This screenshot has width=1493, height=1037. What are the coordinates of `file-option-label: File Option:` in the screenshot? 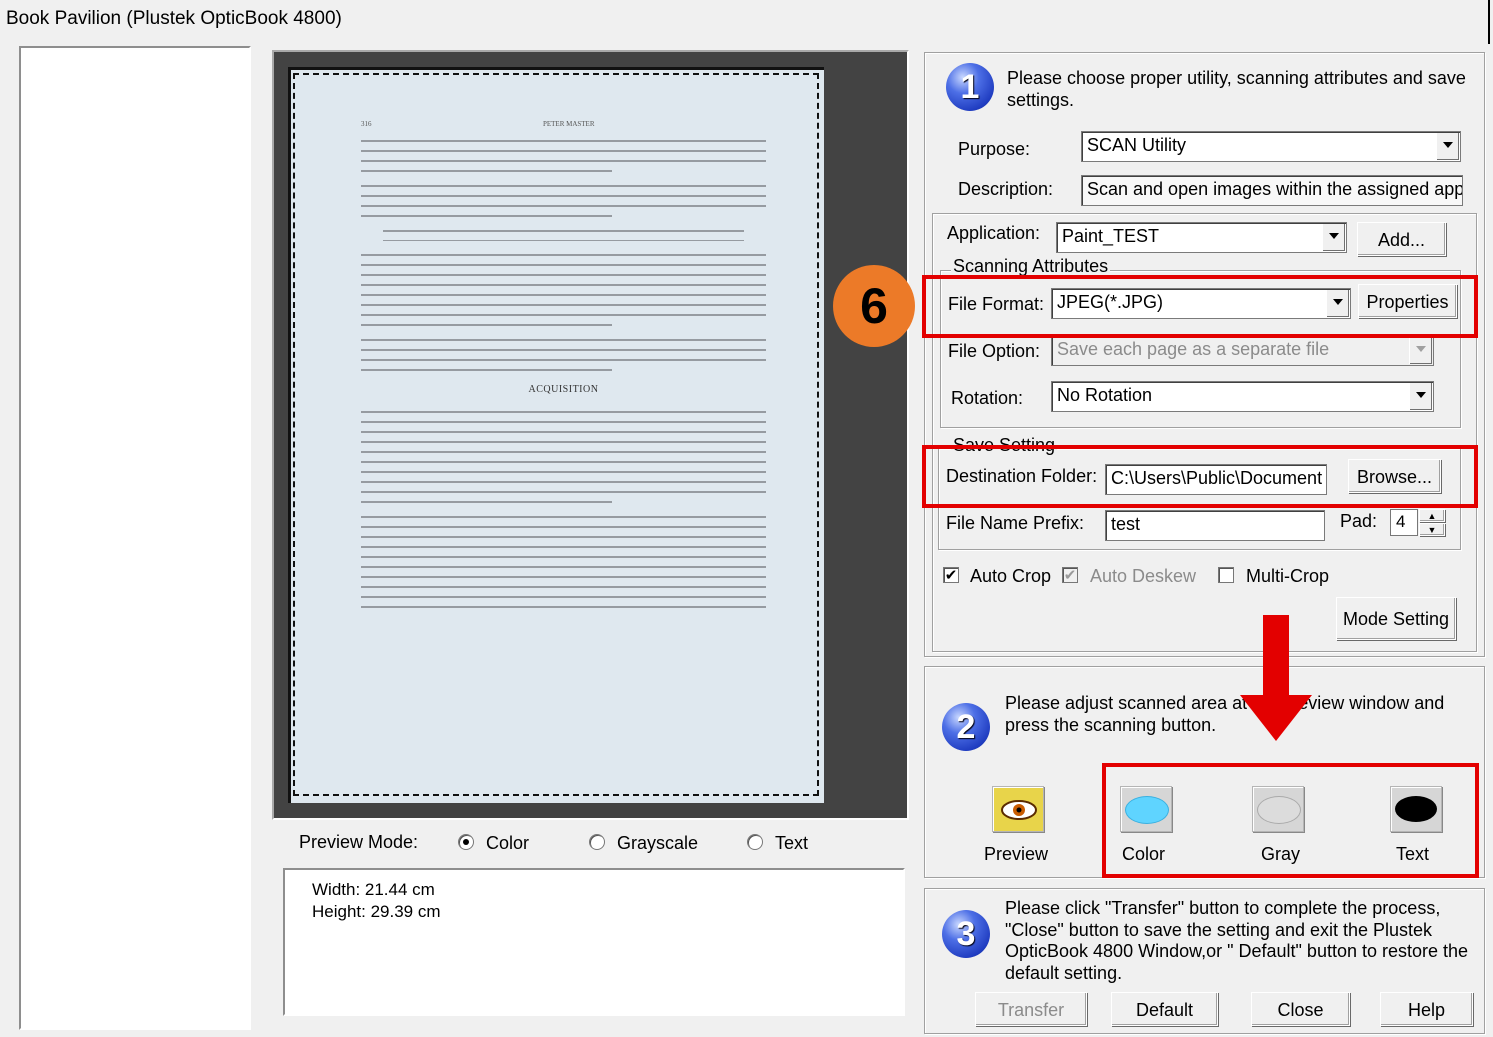 It's located at (994, 351).